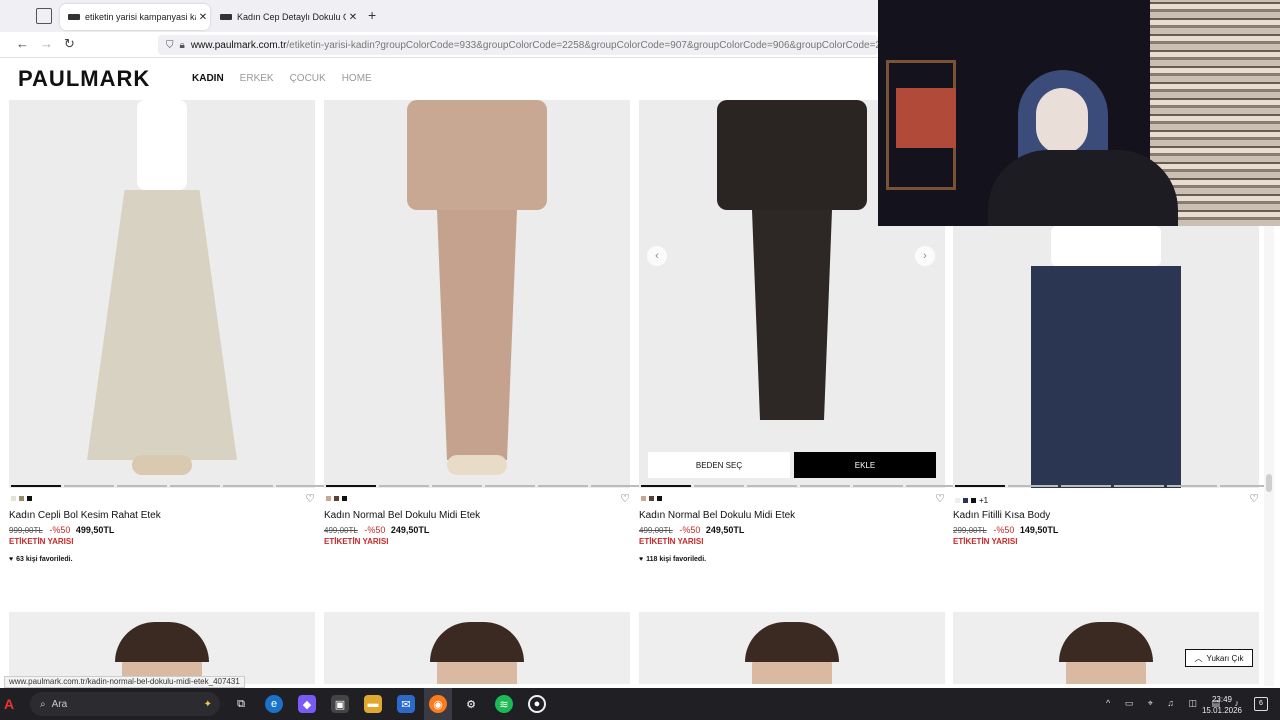 The height and width of the screenshot is (720, 1280). Describe the element at coordinates (1106, 377) in the screenshot. I see `pants-shape` at that location.